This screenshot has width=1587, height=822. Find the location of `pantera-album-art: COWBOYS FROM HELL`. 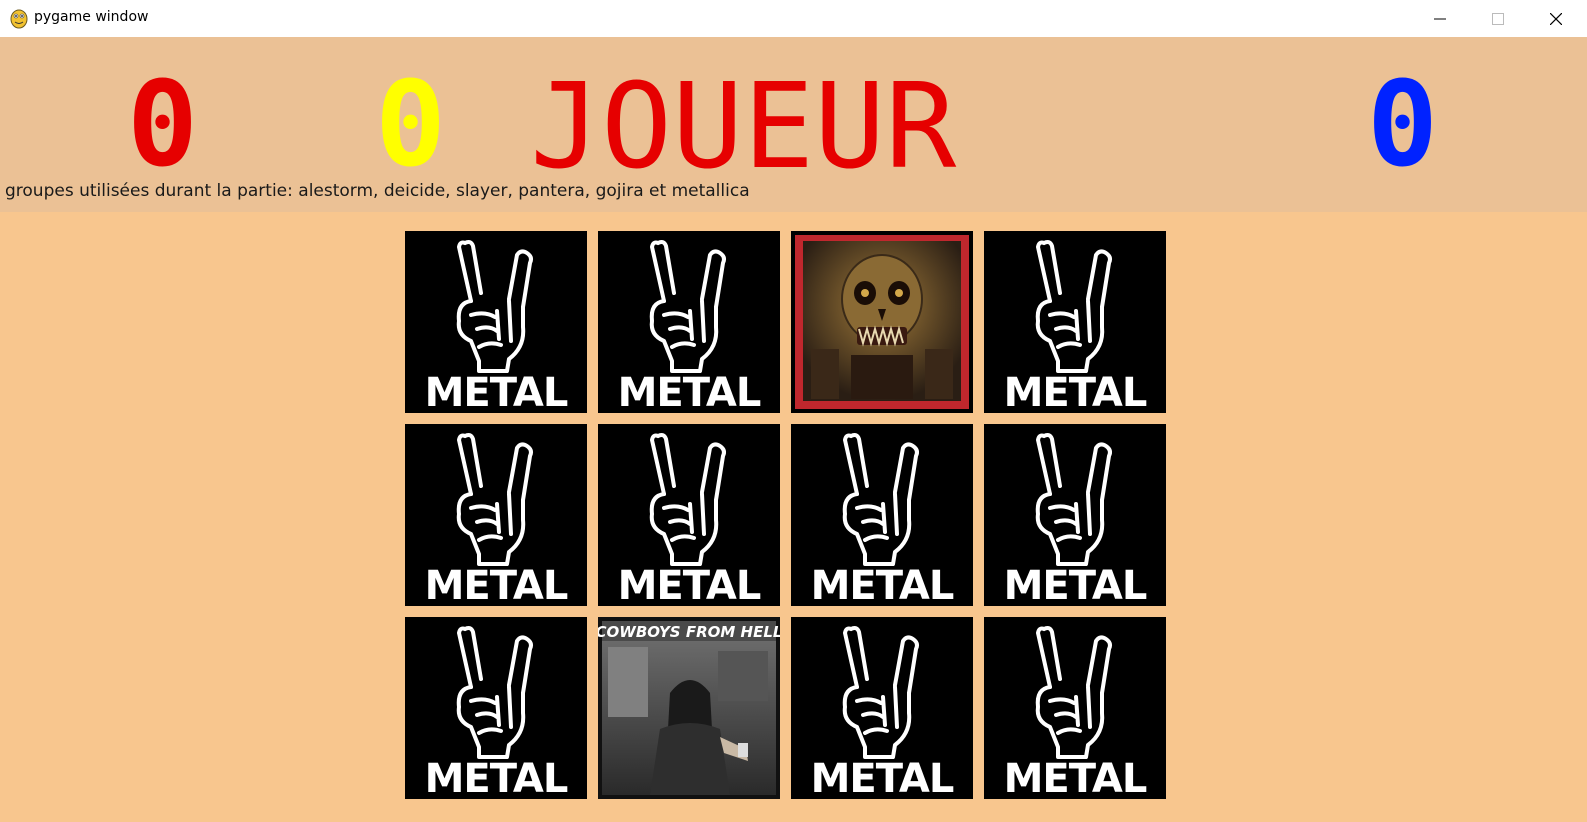

pantera-album-art: COWBOYS FROM HELL is located at coordinates (689, 708).